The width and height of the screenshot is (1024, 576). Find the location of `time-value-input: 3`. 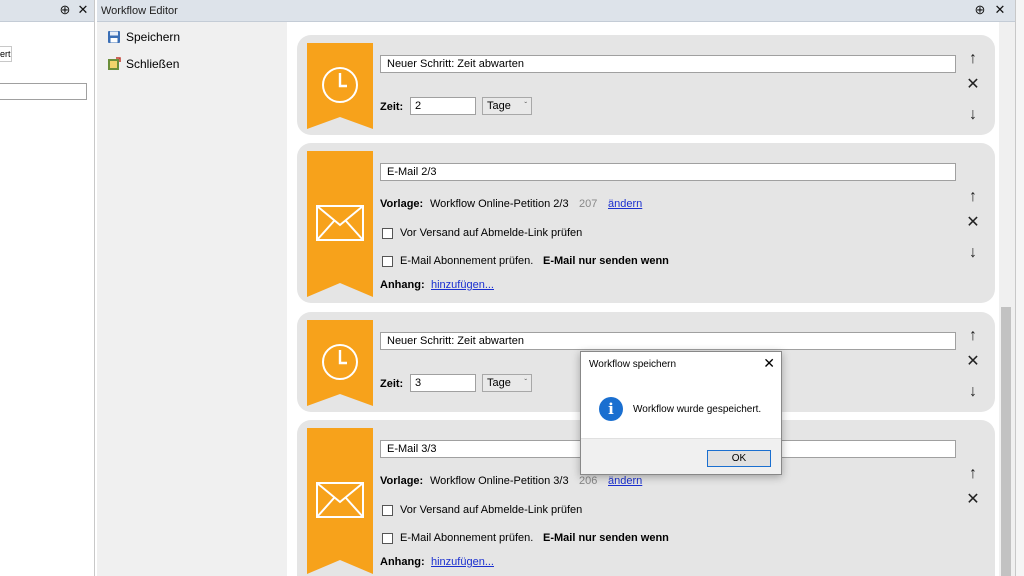

time-value-input: 3 is located at coordinates (443, 383).